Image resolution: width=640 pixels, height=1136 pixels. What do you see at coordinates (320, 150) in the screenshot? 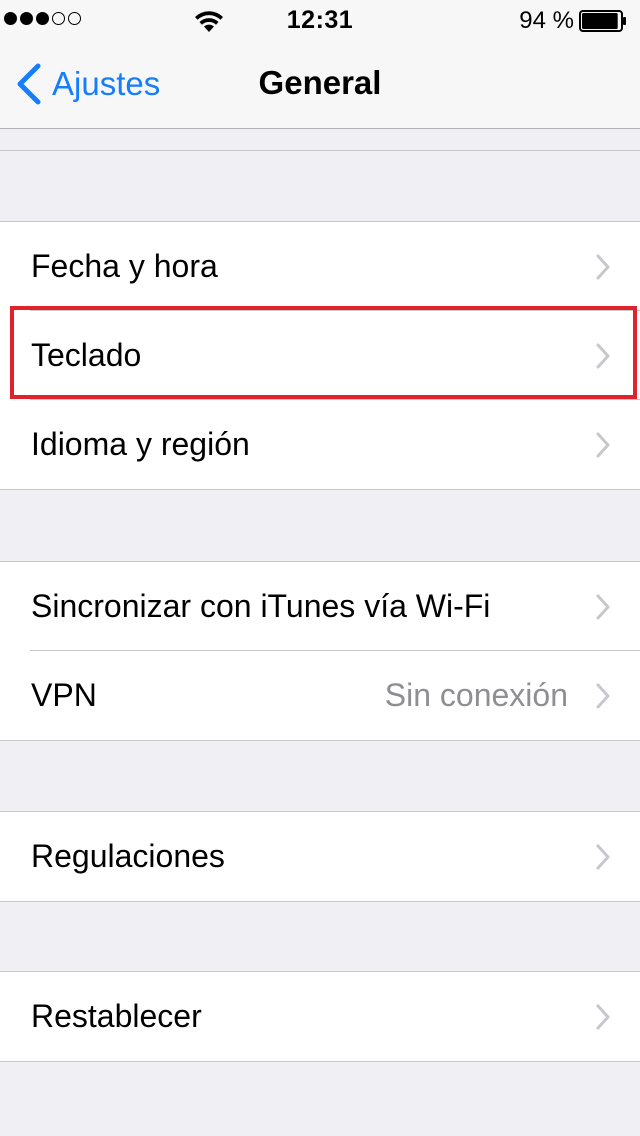
I see `section-divider` at bounding box center [320, 150].